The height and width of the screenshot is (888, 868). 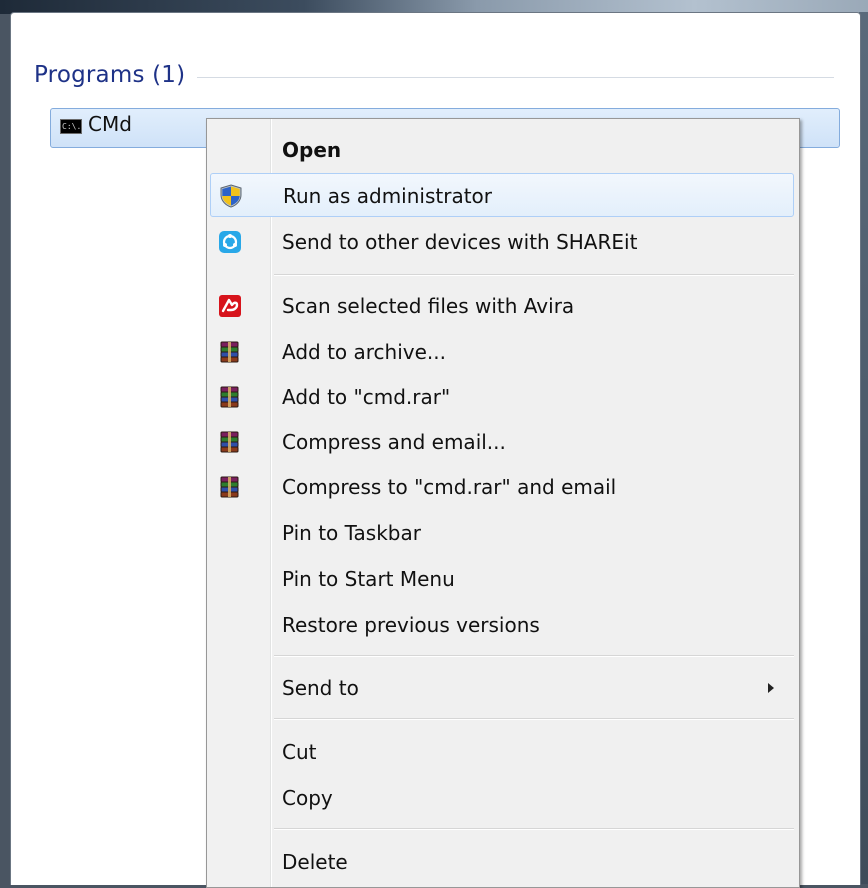 I want to click on menu-item-label: Open, so click(x=312, y=150).